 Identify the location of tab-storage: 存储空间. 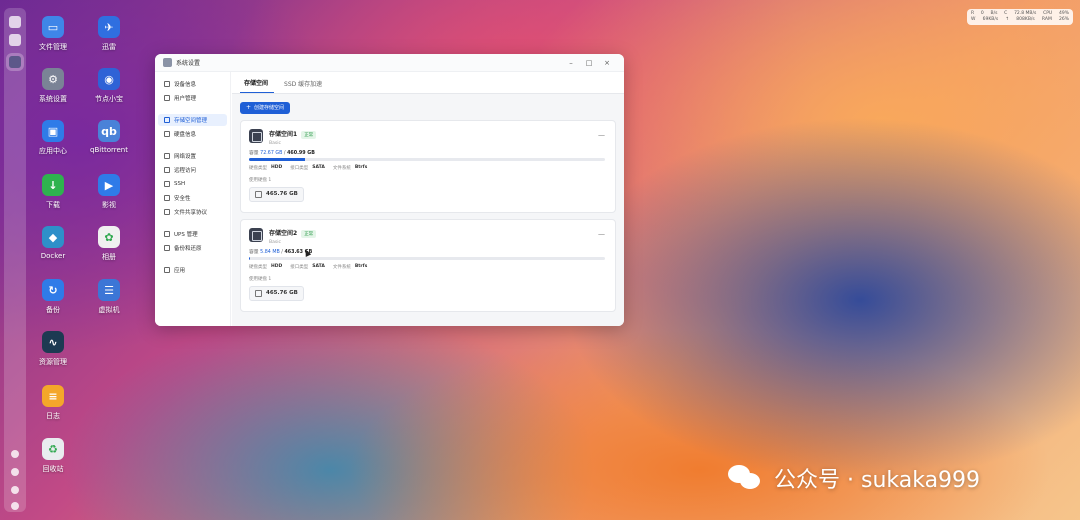
(257, 85).